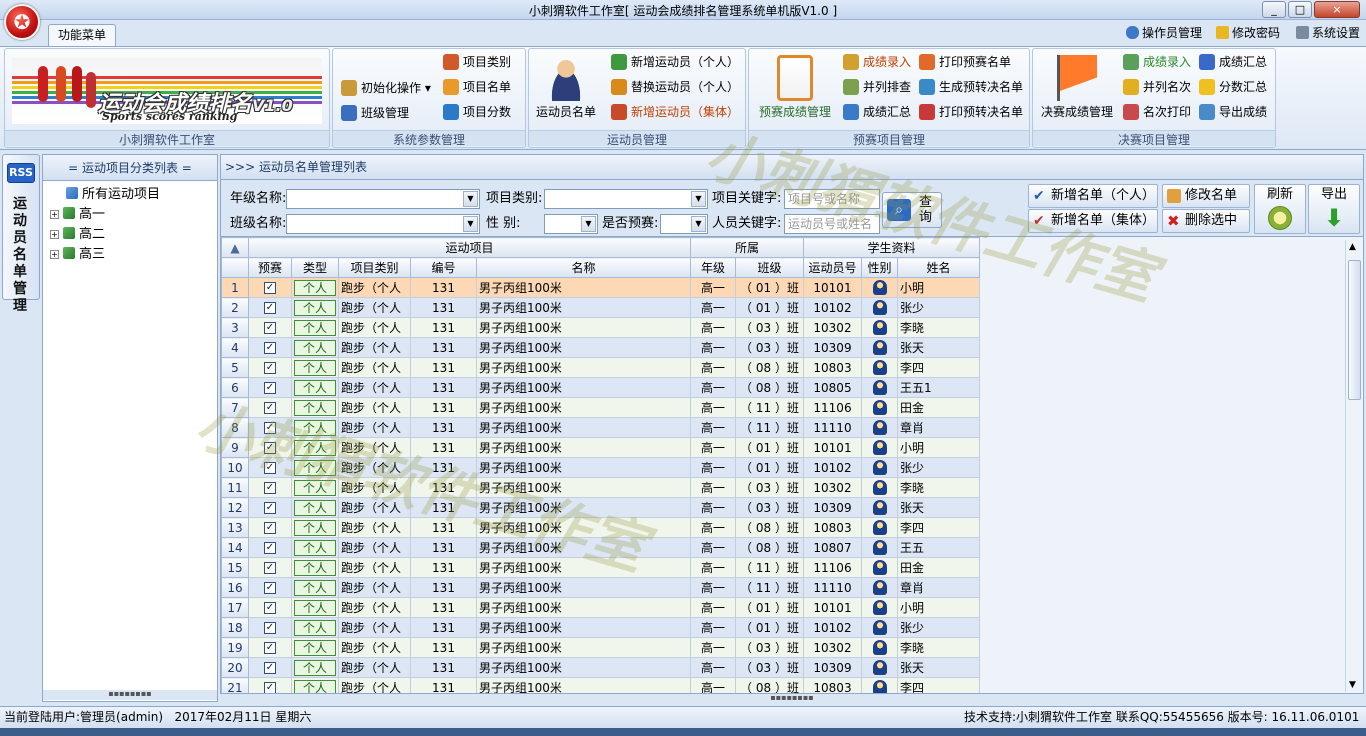  What do you see at coordinates (792, 699) in the screenshot?
I see `grid-splitter: ▪▪▪▪▪▪▪▪` at bounding box center [792, 699].